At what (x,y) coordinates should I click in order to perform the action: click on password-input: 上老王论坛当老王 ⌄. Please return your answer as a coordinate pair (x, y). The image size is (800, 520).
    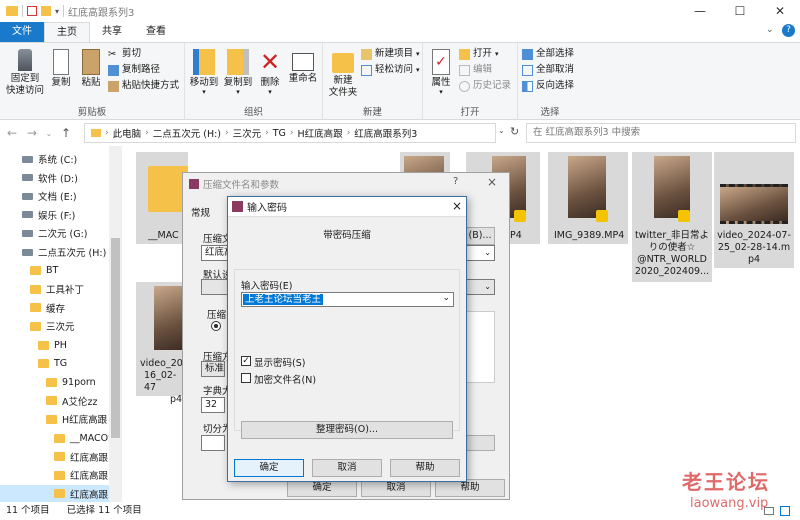
    Looking at the image, I should click on (347, 299).